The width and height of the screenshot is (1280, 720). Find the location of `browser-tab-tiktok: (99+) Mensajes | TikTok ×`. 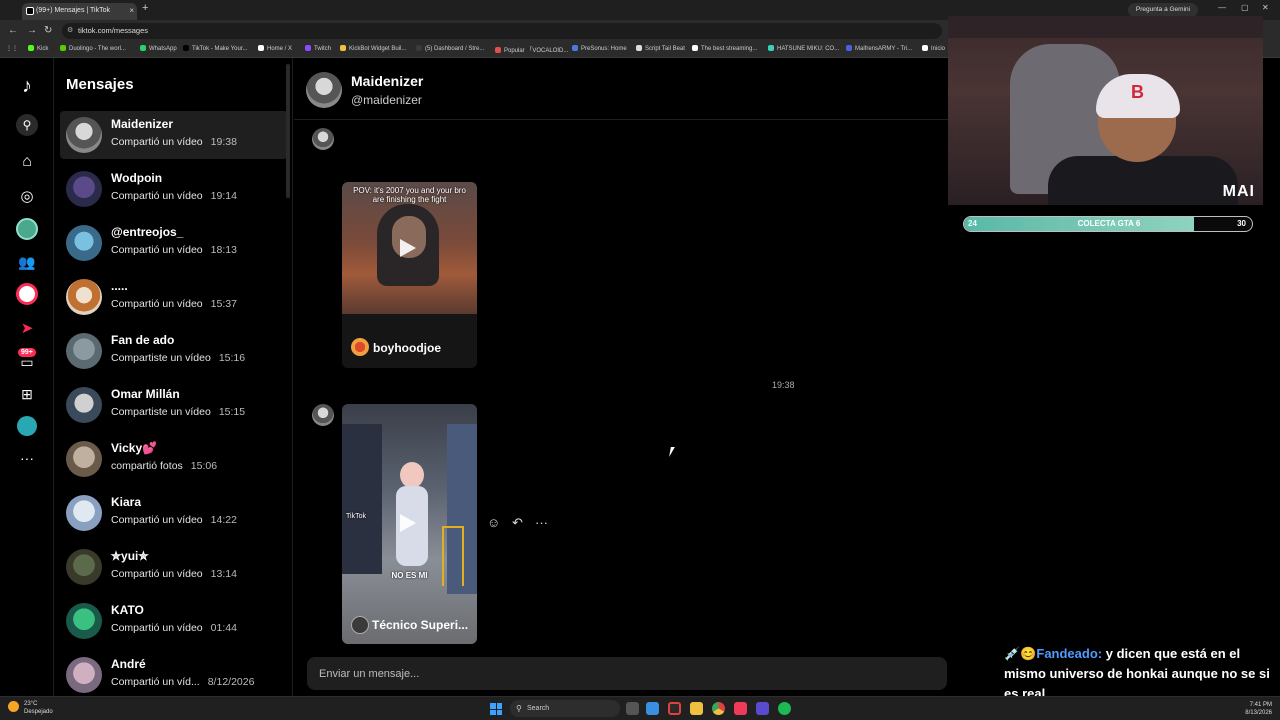

browser-tab-tiktok: (99+) Mensajes | TikTok × is located at coordinates (79, 11).